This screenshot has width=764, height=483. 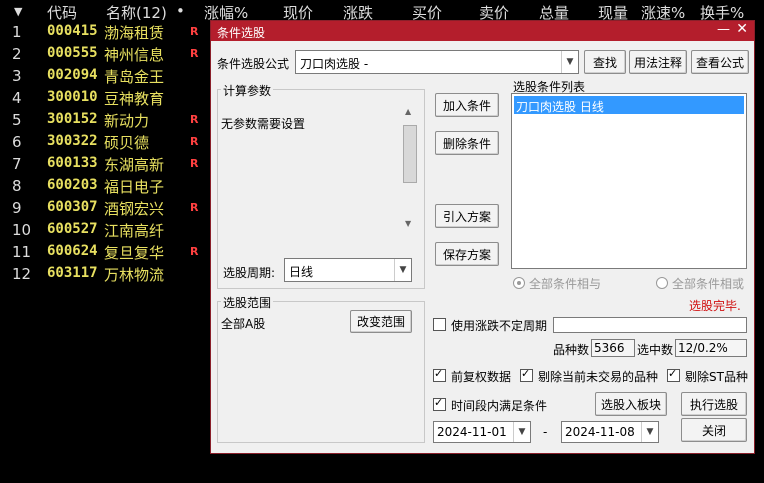 I want to click on row-index: 1, so click(x=17, y=32).